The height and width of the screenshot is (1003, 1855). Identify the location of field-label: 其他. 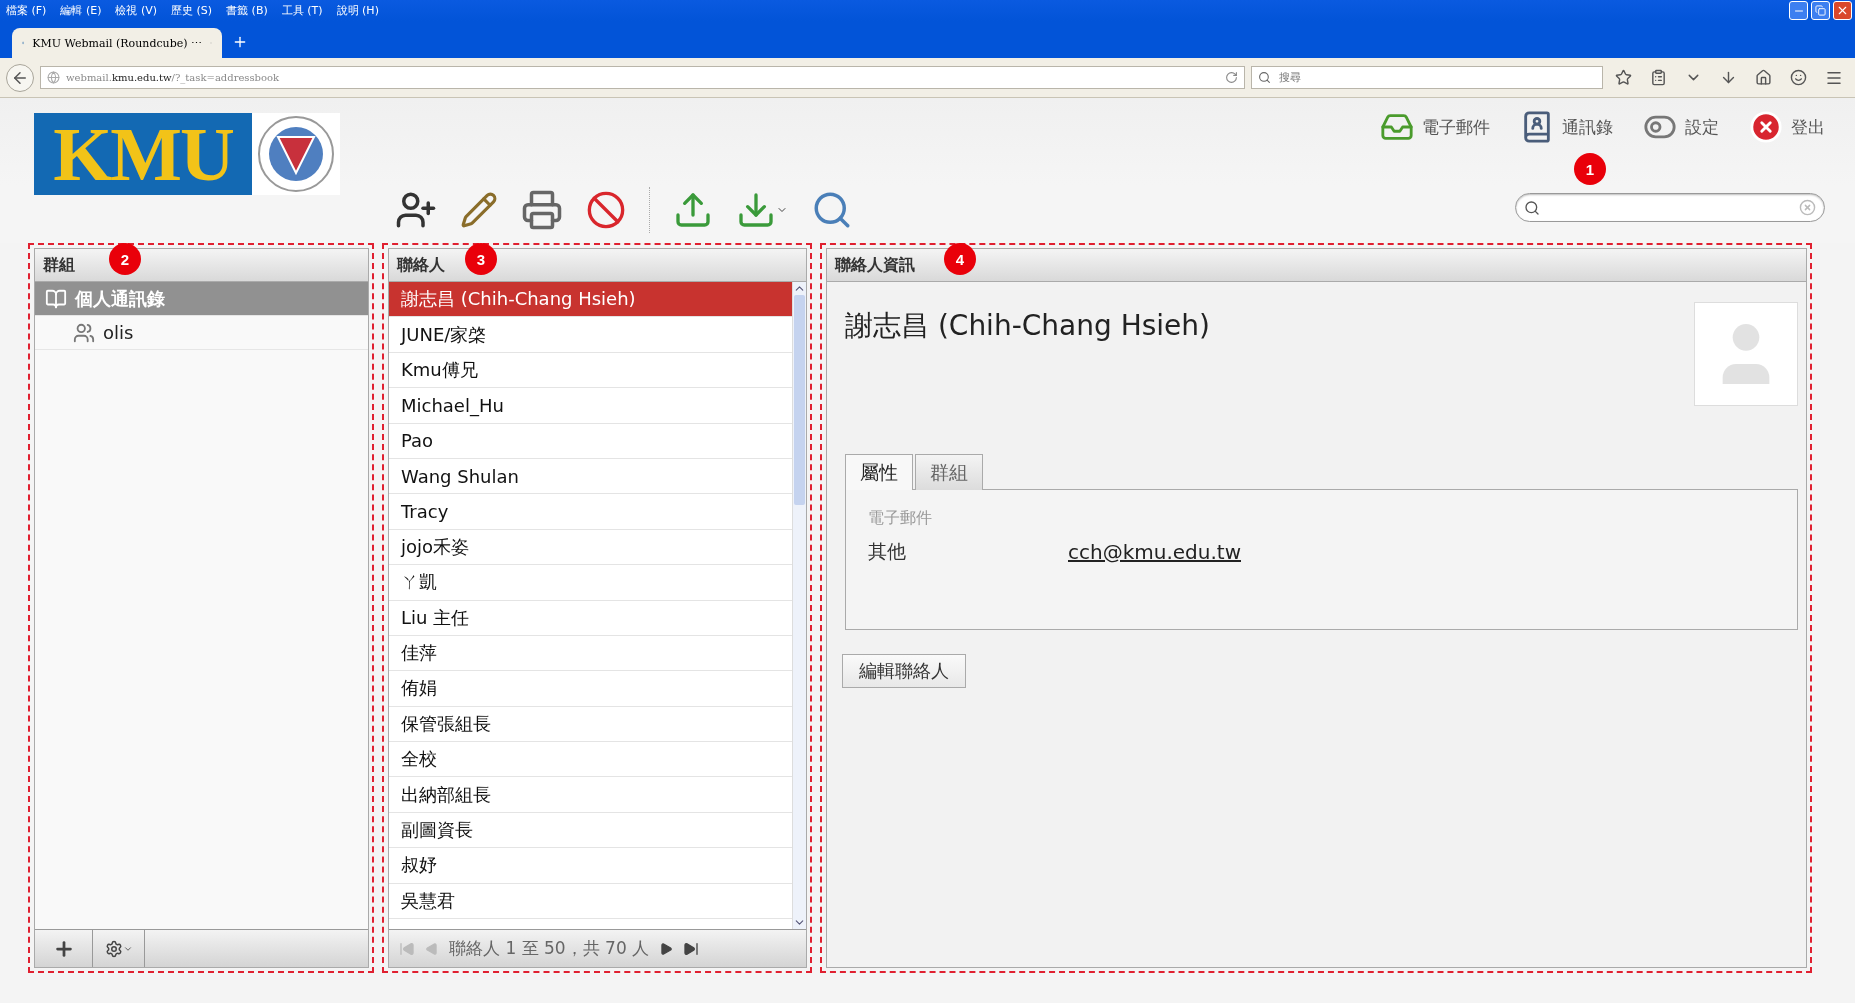
(887, 551).